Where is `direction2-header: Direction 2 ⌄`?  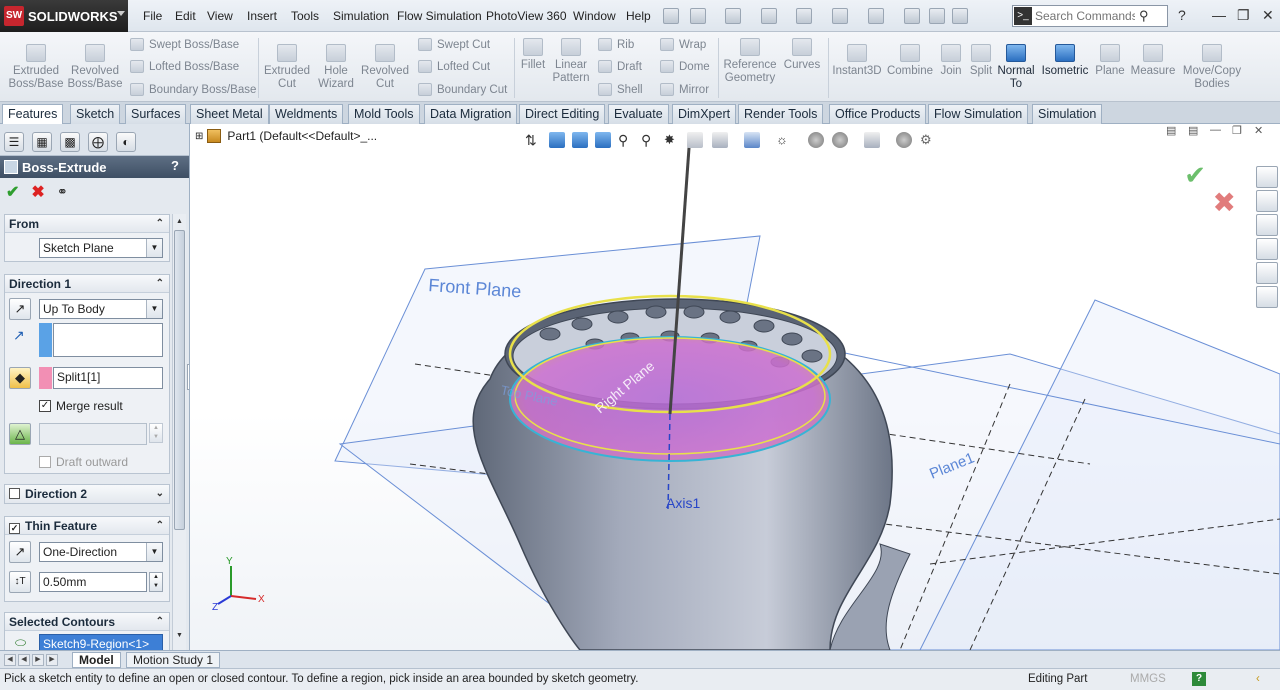 direction2-header: Direction 2 ⌄ is located at coordinates (87, 494).